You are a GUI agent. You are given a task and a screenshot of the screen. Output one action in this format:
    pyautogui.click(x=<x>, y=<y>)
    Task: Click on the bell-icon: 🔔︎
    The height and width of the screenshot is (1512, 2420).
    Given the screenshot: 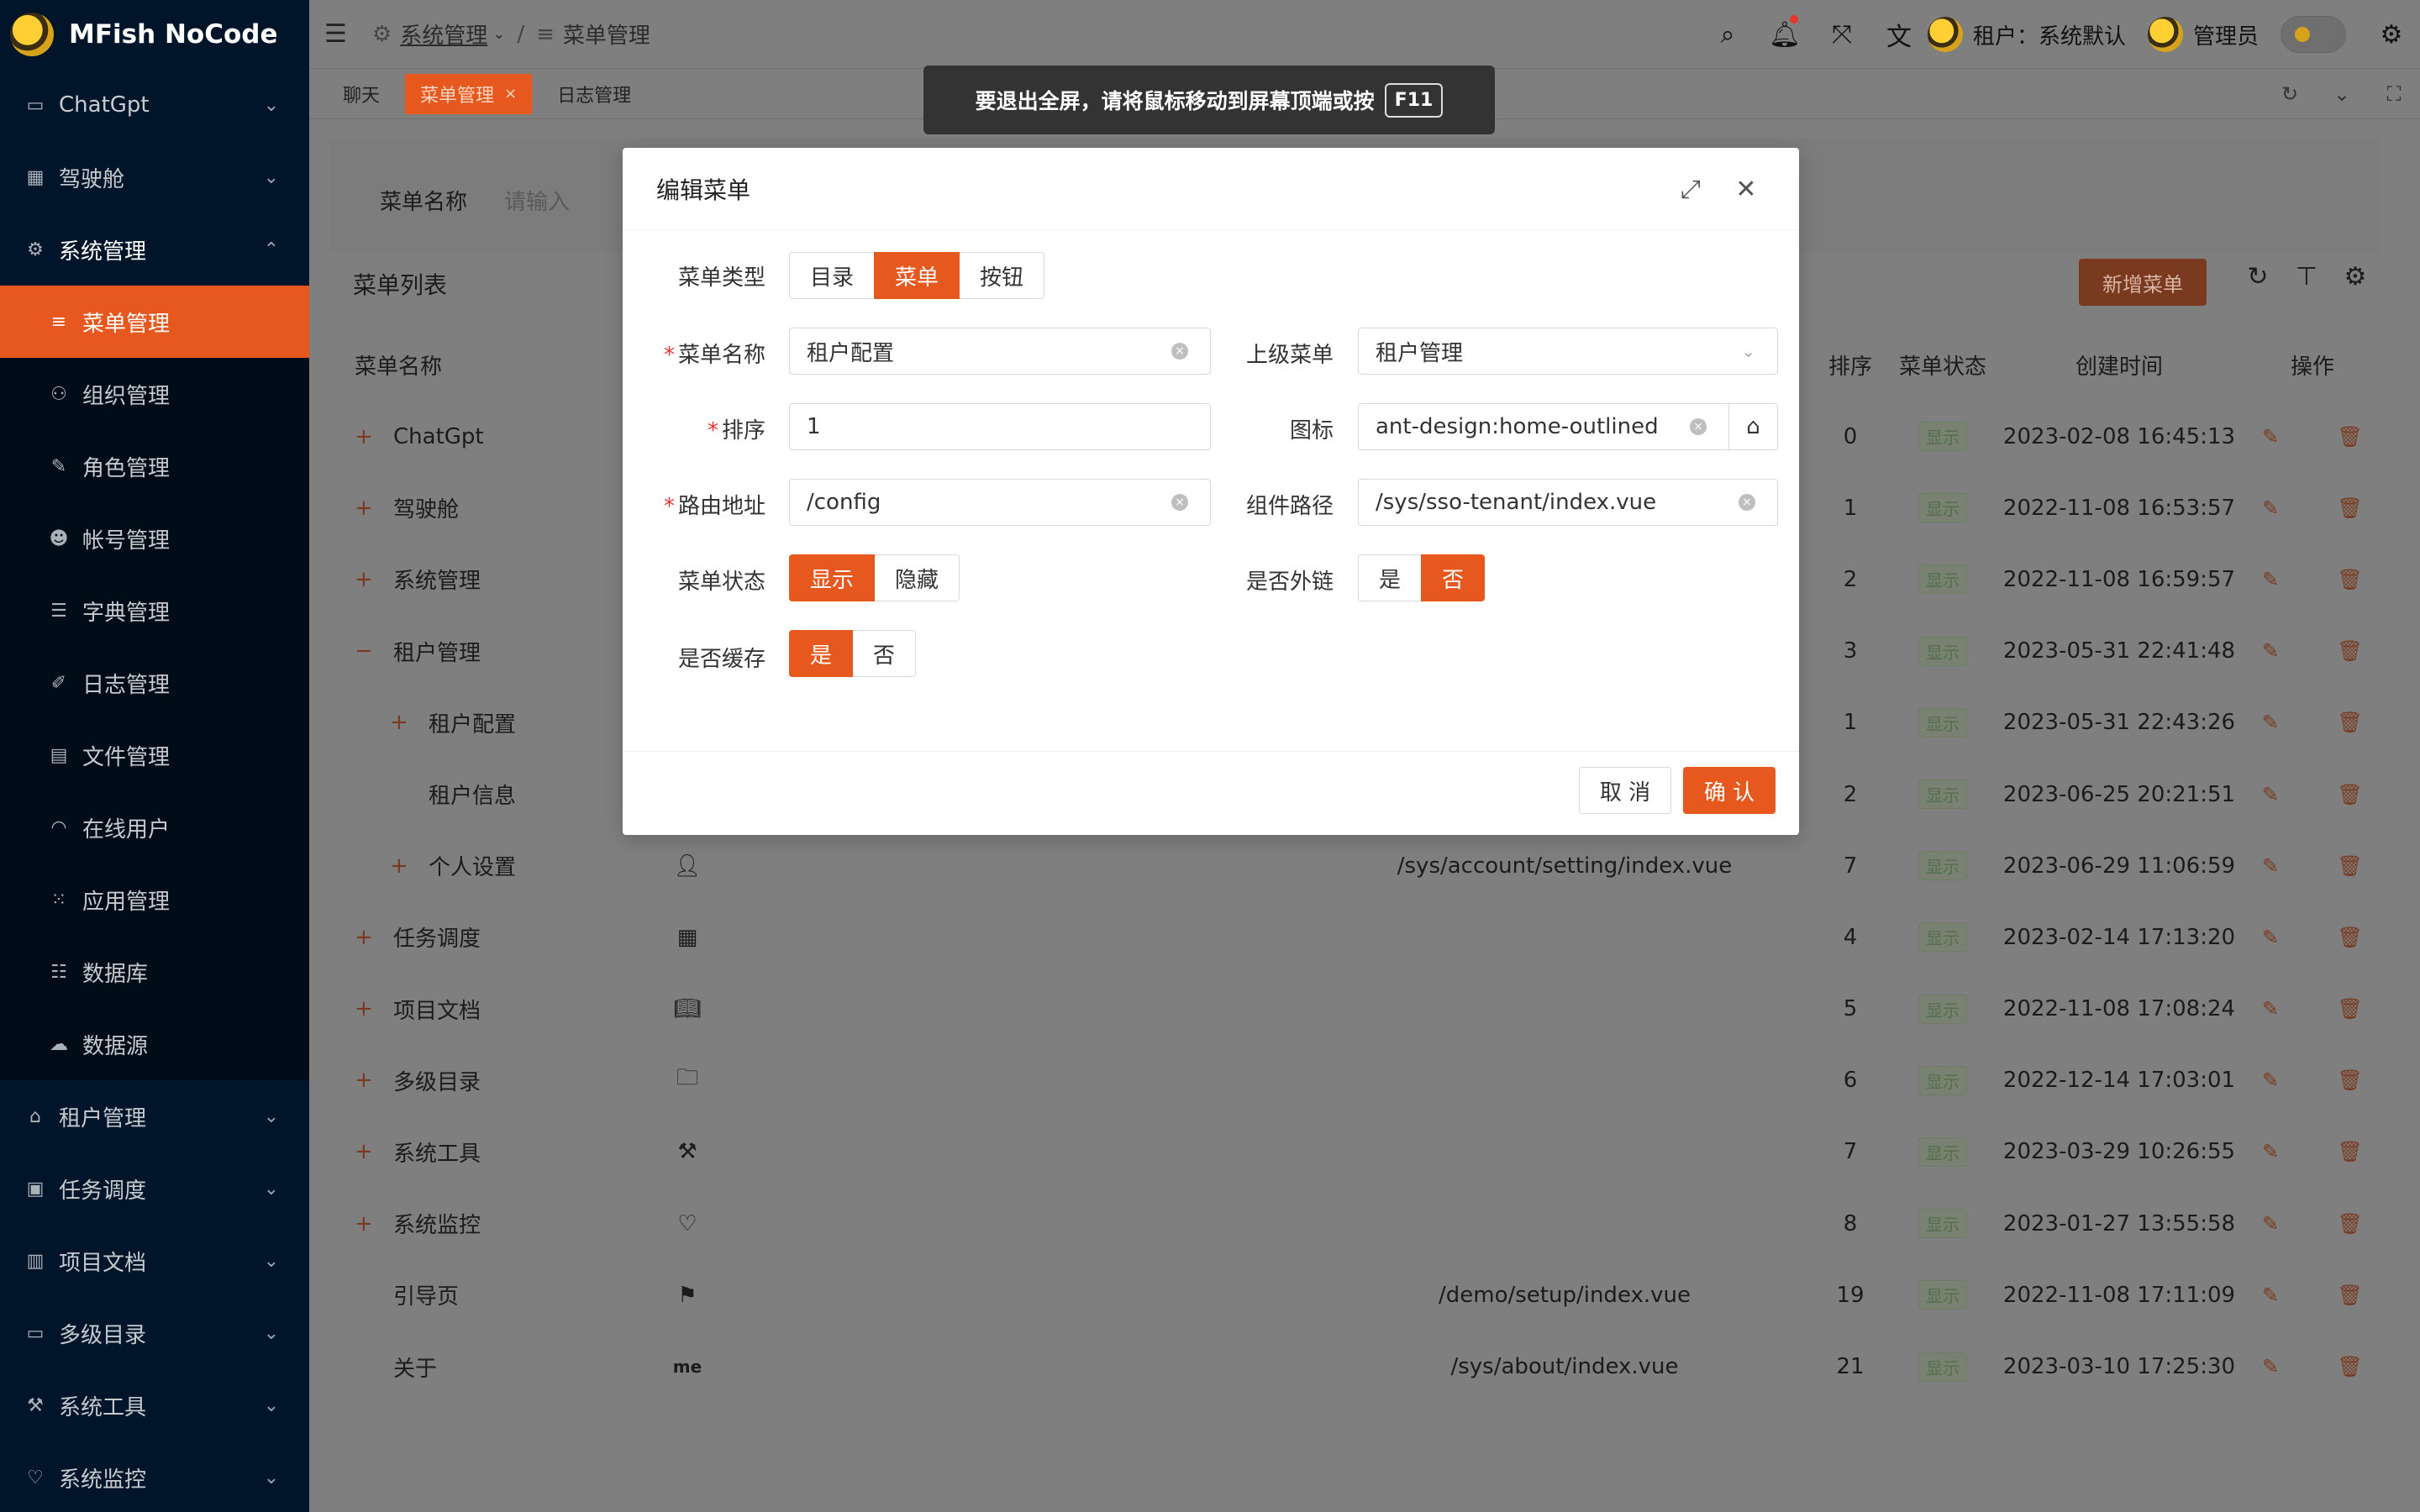 What is the action you would take?
    pyautogui.click(x=1785, y=34)
    